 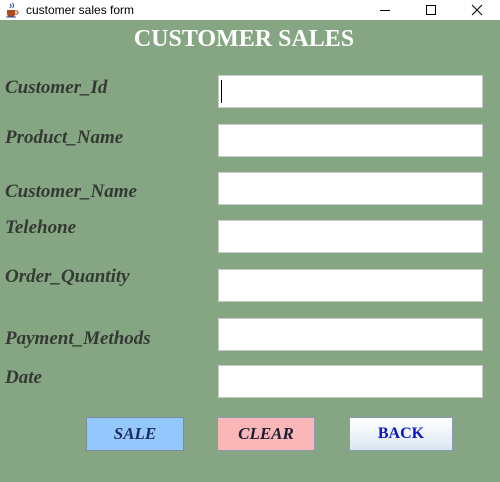 I want to click on telephone-label: Telehone, so click(x=41, y=227).